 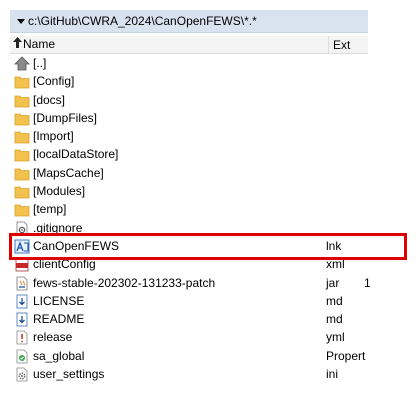 What do you see at coordinates (54, 81) in the screenshot?
I see `file-name: [Config]` at bounding box center [54, 81].